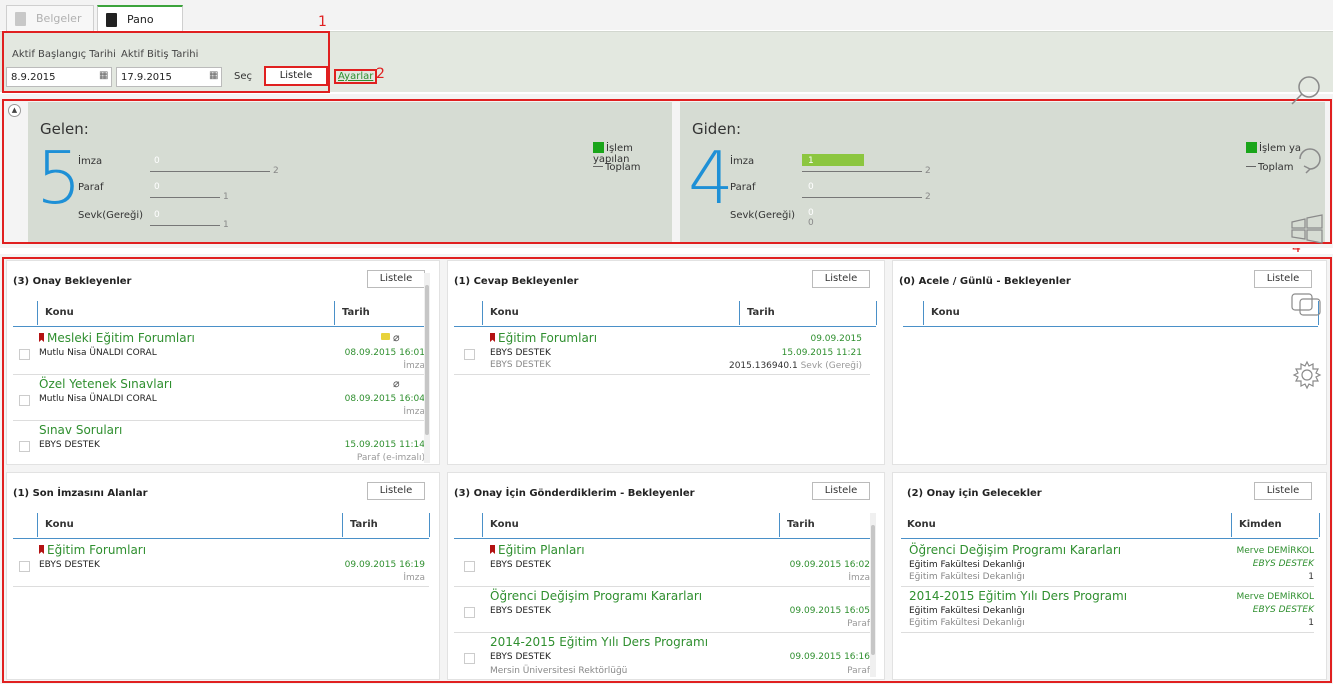 The image size is (1333, 684). What do you see at coordinates (928, 197) in the screenshot?
I see `giden-row-total: 2` at bounding box center [928, 197].